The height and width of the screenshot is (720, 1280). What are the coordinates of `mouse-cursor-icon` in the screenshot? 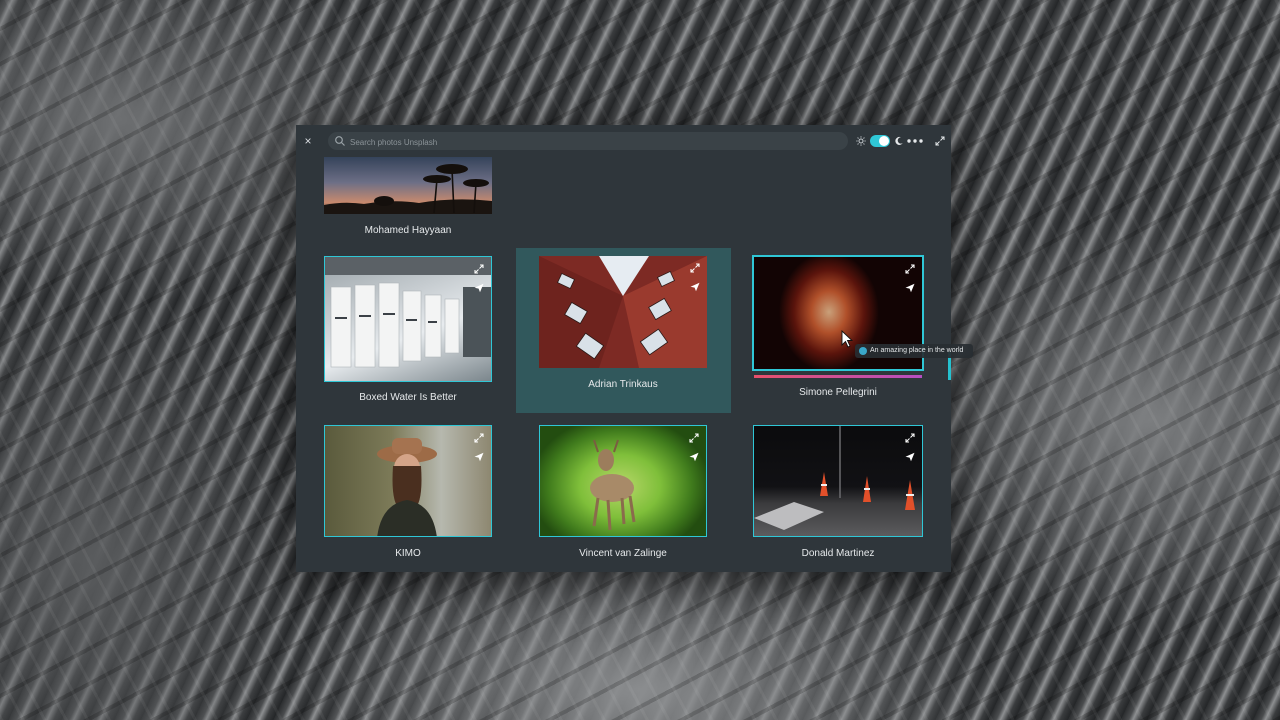 It's located at (847, 339).